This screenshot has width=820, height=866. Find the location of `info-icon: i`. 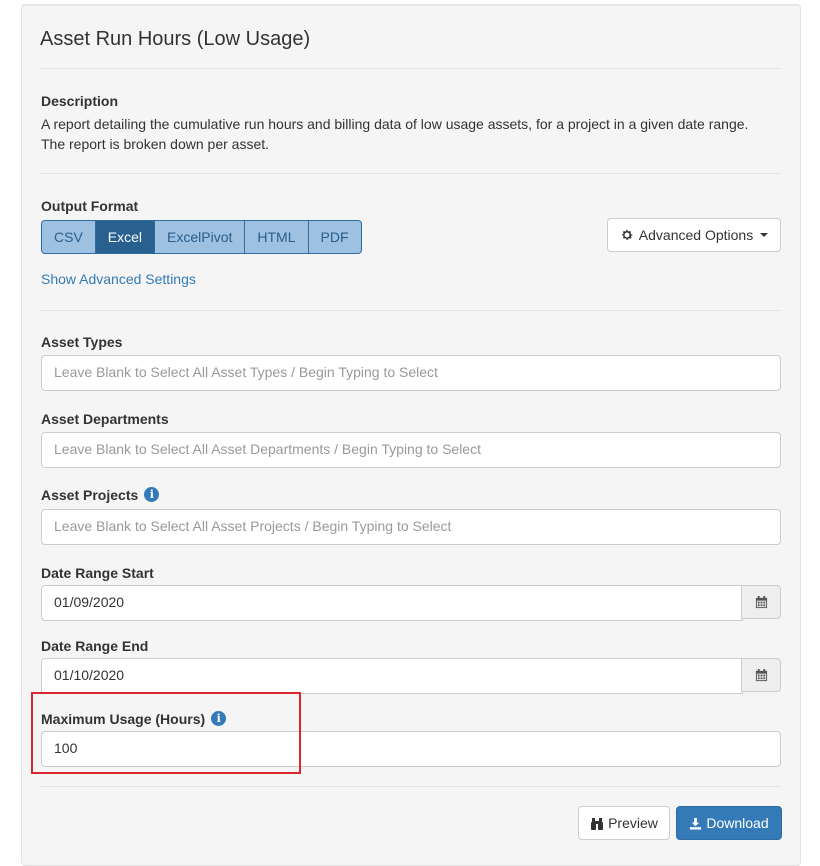

info-icon: i is located at coordinates (152, 494).